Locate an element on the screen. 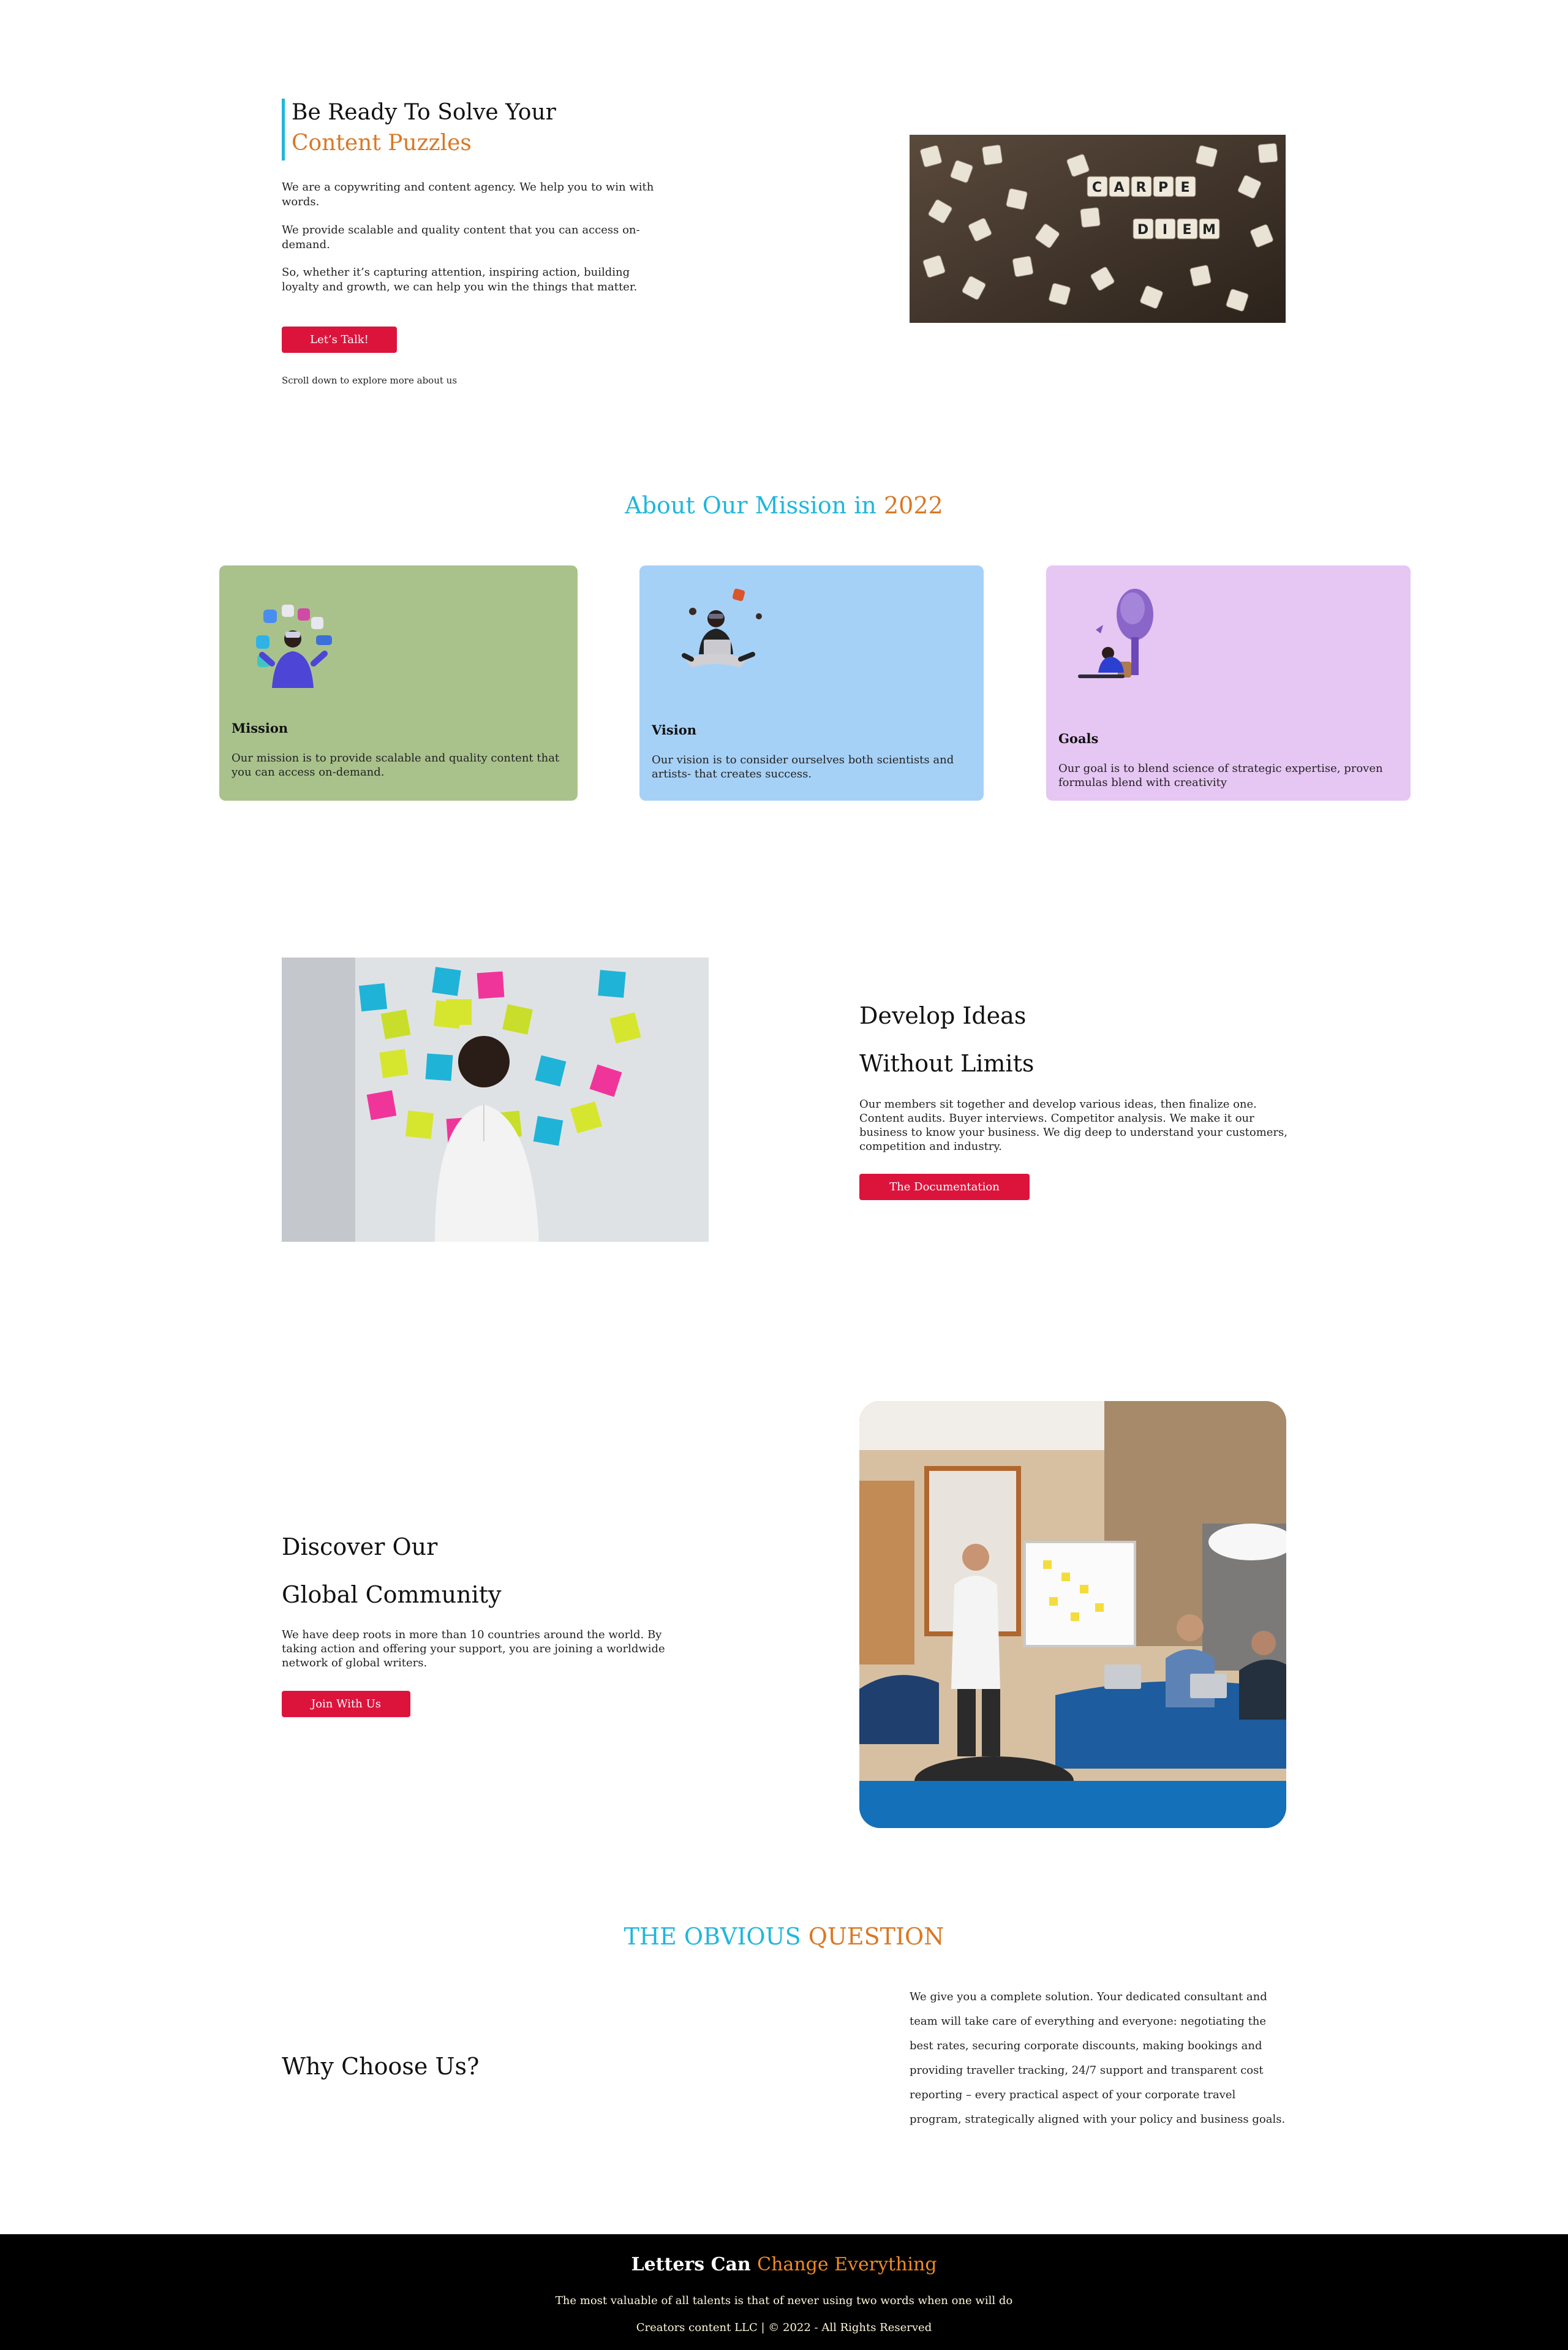  mission-heading: About Our Mission in 2022 is located at coordinates (784, 505).